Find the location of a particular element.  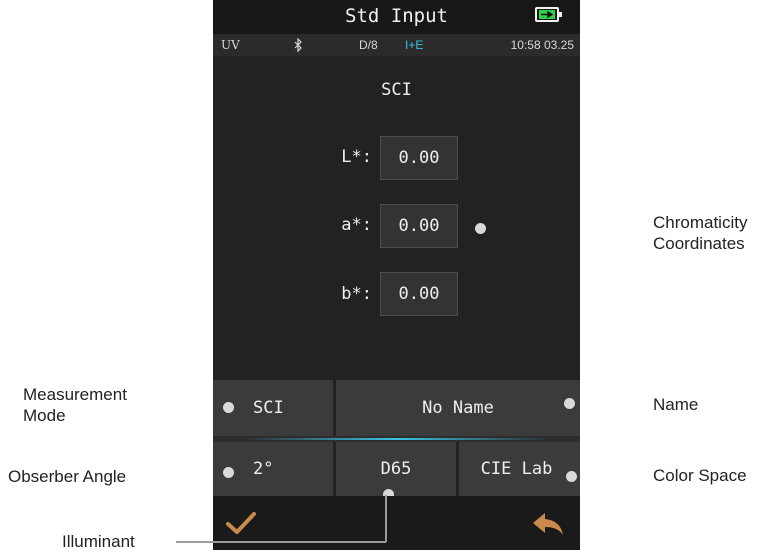

color-space-button: CIE Lab is located at coordinates (519, 469).